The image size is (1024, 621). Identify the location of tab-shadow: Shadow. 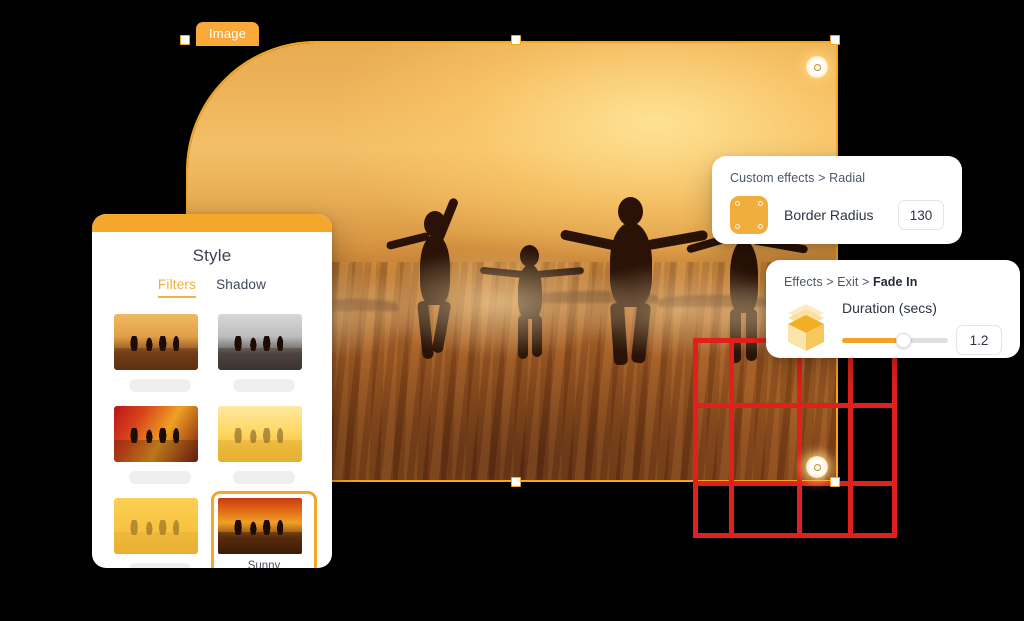
(241, 287).